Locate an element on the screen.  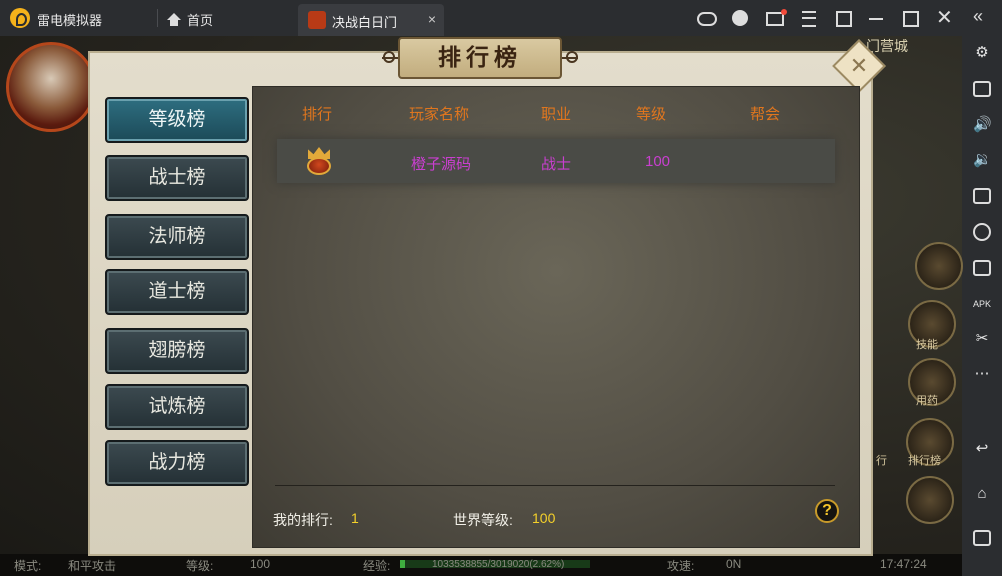
game-tab: 决战白日门 × is located at coordinates (371, 20).